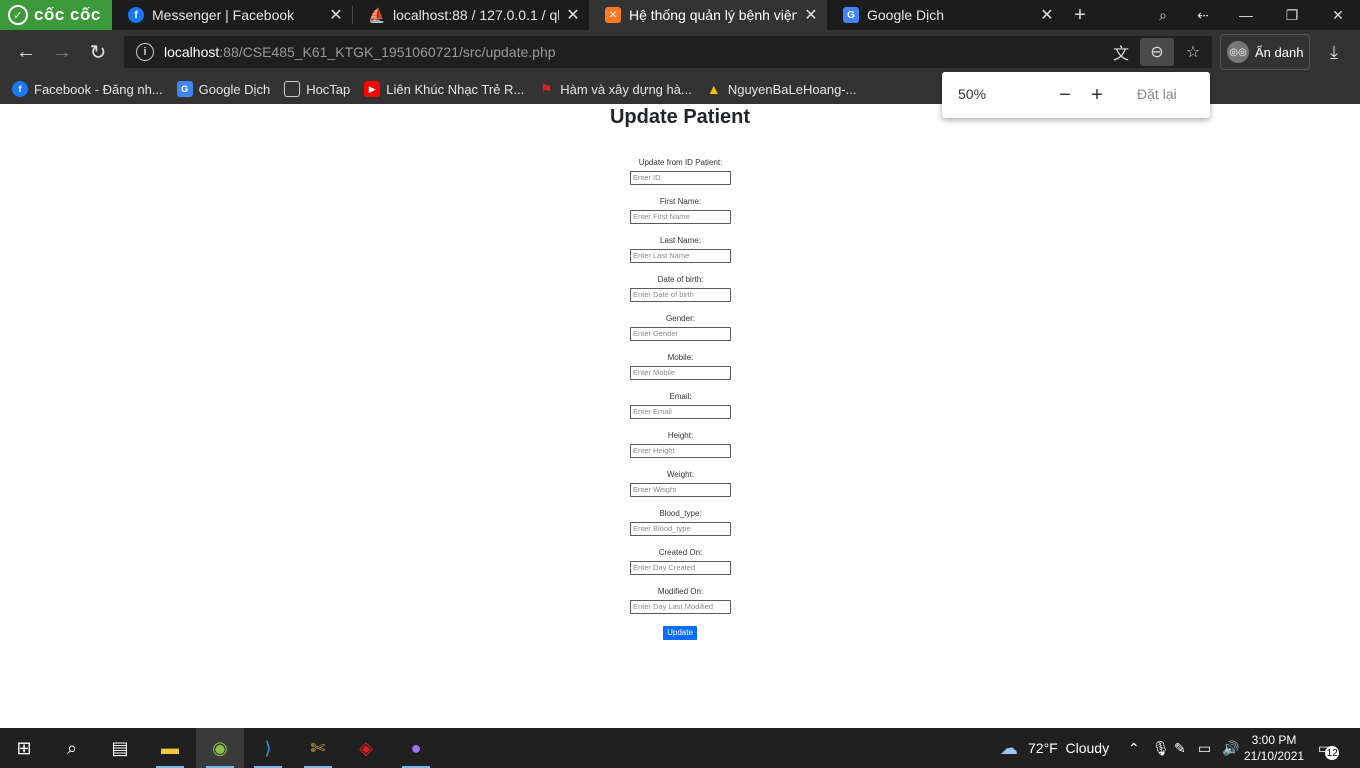 The width and height of the screenshot is (1360, 768). What do you see at coordinates (220, 748) in the screenshot?
I see `coccoc-taskbar-icon: ◉` at bounding box center [220, 748].